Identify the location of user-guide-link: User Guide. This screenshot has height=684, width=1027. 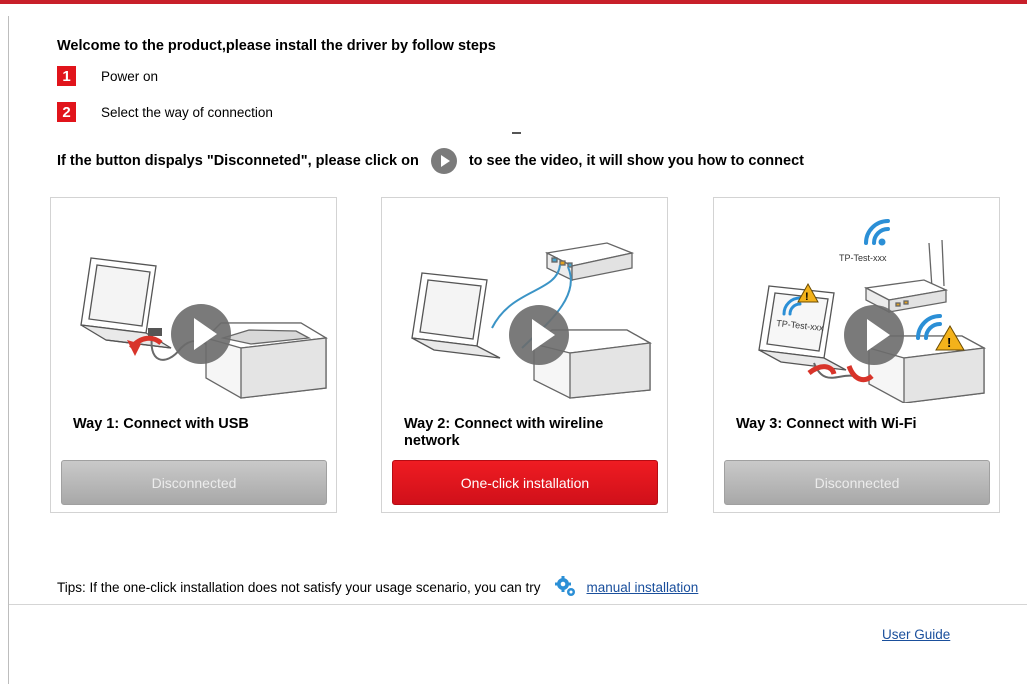
(916, 634).